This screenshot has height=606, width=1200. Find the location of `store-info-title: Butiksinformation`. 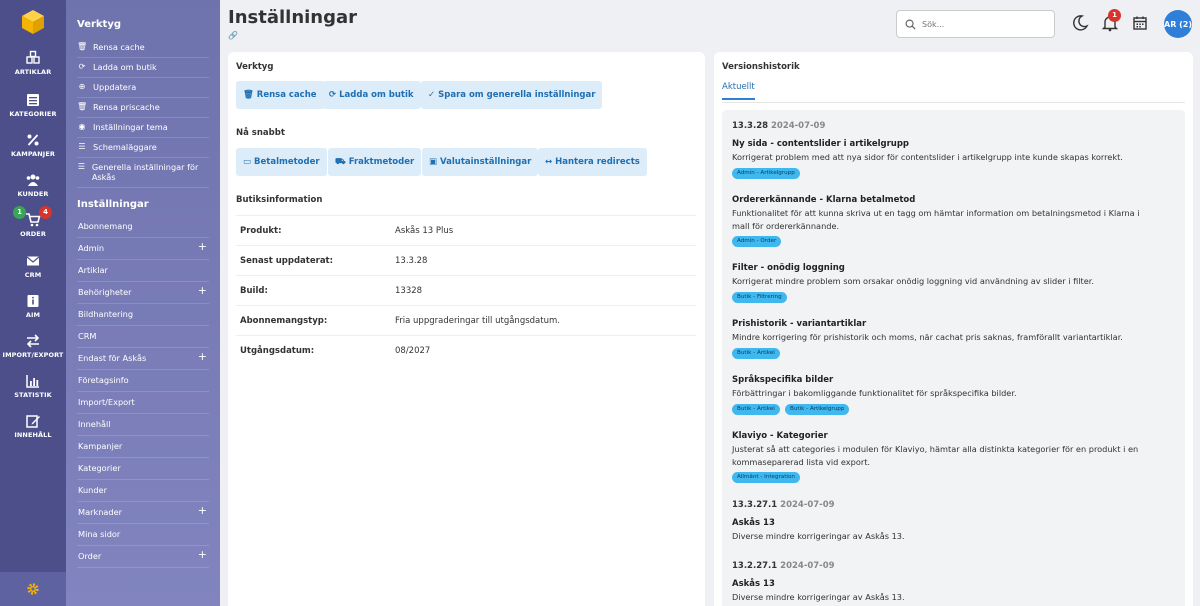

store-info-title: Butiksinformation is located at coordinates (279, 200).